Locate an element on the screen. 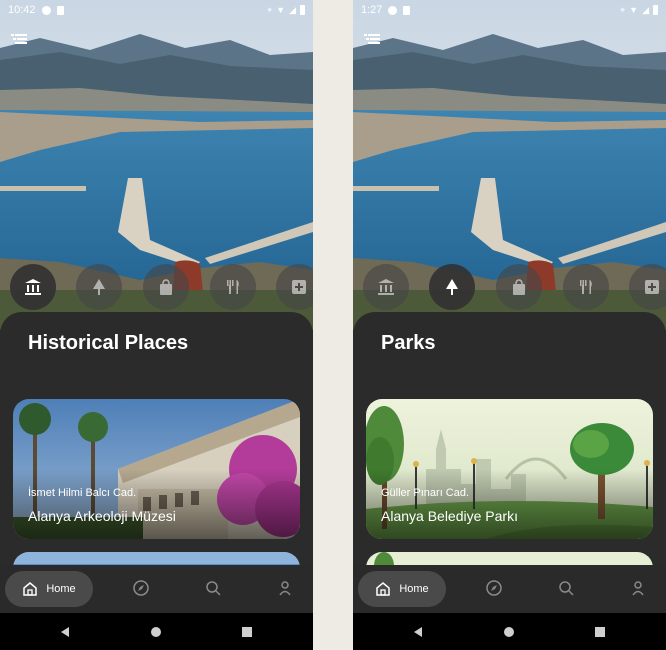 This screenshot has width=666, height=650. card-place-name: Alanya Arkeoloji Müzesi is located at coordinates (102, 516).